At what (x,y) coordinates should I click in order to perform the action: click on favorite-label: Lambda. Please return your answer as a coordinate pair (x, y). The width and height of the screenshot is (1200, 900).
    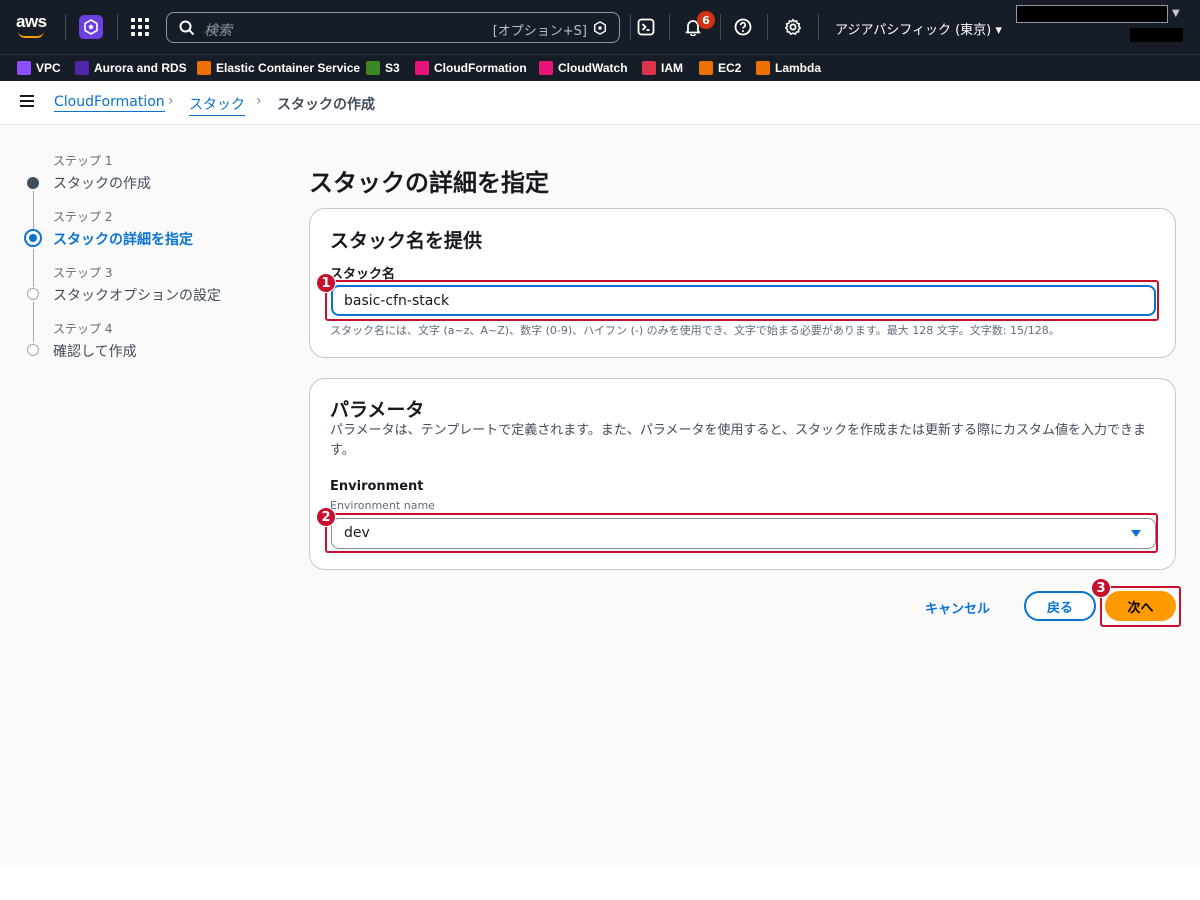
    Looking at the image, I should click on (798, 68).